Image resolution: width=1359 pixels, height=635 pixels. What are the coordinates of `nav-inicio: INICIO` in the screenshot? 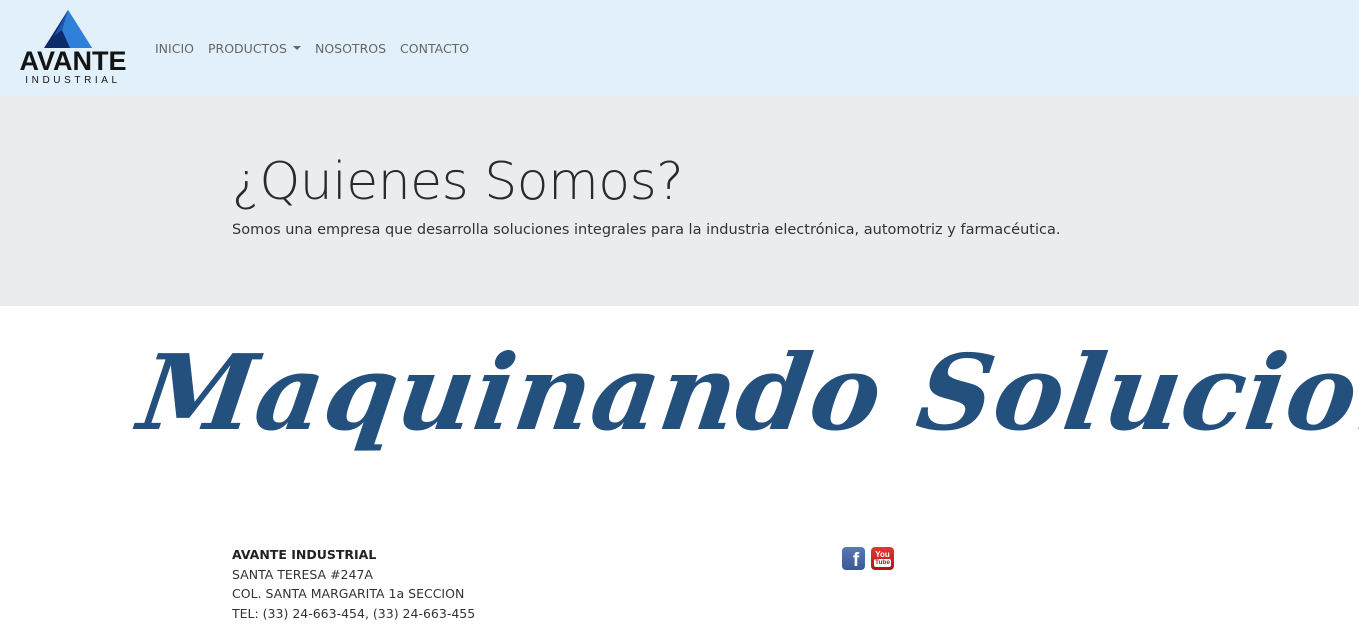 It's located at (174, 48).